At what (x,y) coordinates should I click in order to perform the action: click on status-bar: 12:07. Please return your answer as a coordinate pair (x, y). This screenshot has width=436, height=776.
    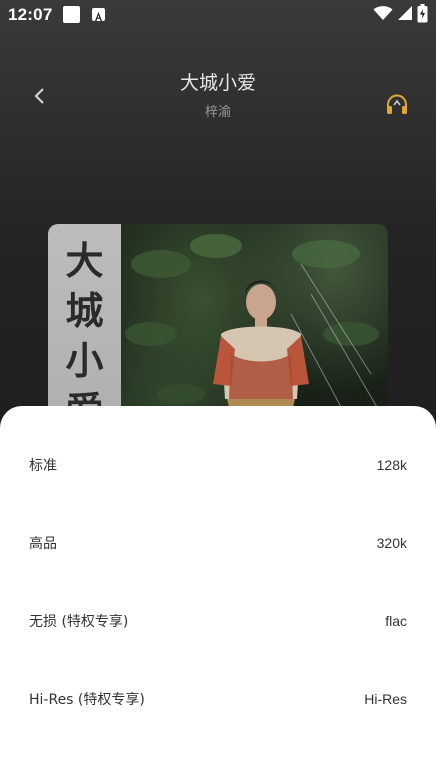
    Looking at the image, I should click on (218, 15).